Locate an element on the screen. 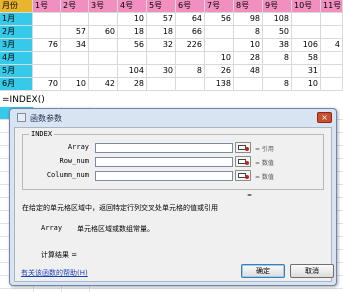 The height and width of the screenshot is (292, 343). table-cell: 42 is located at coordinates (103, 84).